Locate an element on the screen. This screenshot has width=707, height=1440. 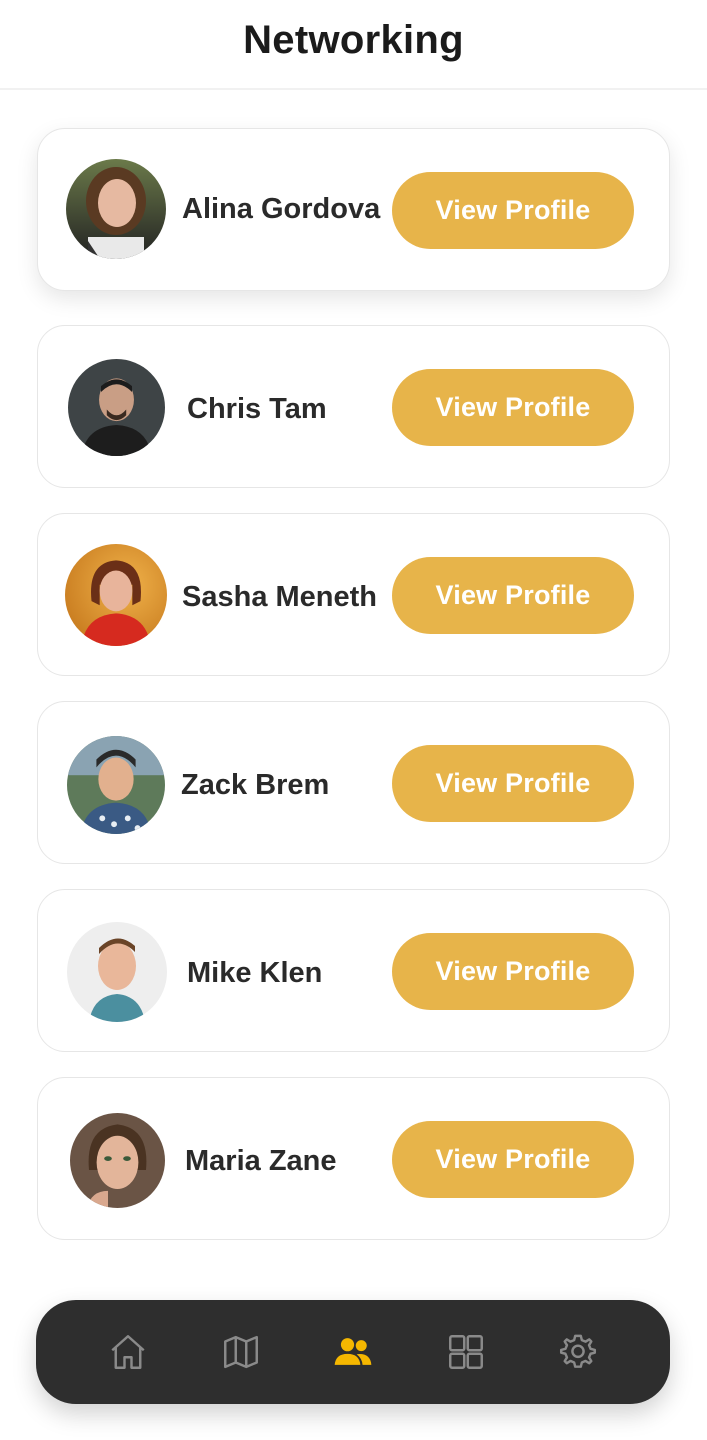
nav-settings is located at coordinates (578, 1352).